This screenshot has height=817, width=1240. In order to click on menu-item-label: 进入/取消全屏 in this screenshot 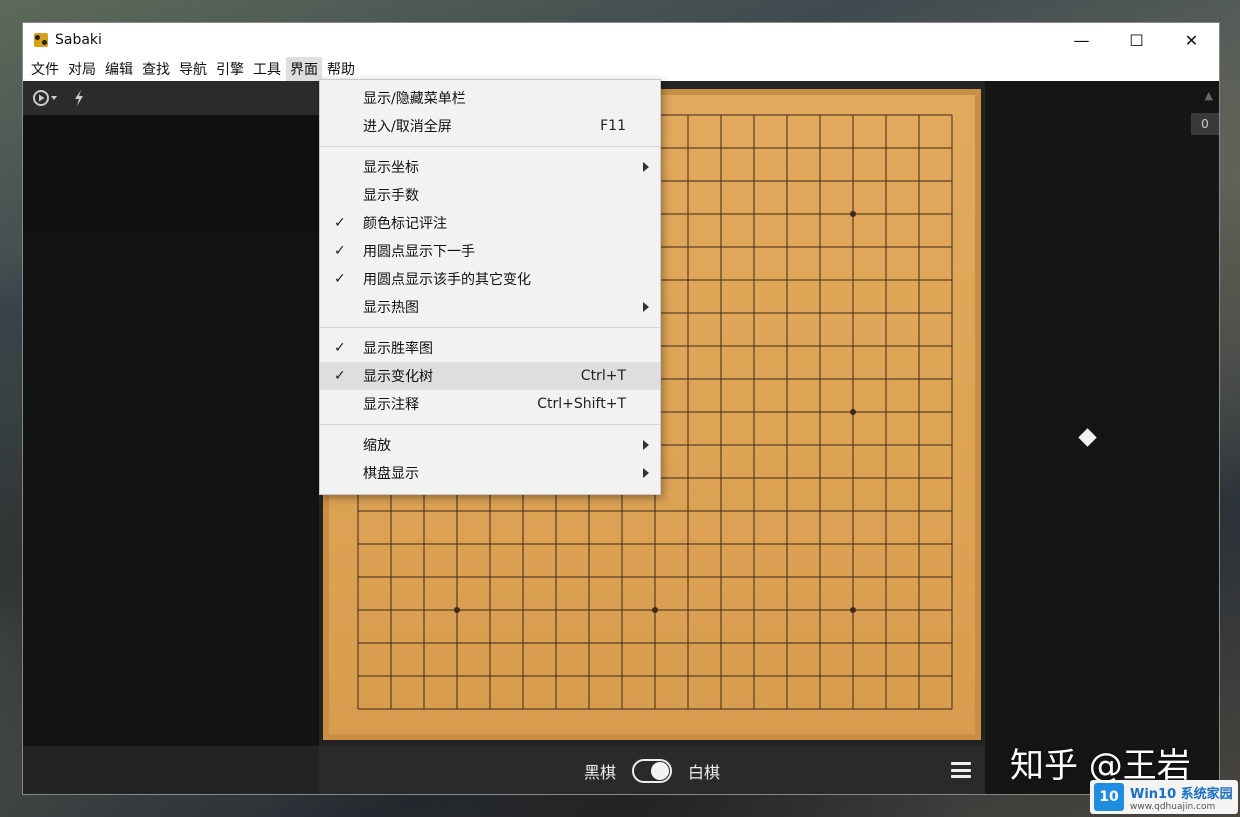, I will do `click(407, 127)`.